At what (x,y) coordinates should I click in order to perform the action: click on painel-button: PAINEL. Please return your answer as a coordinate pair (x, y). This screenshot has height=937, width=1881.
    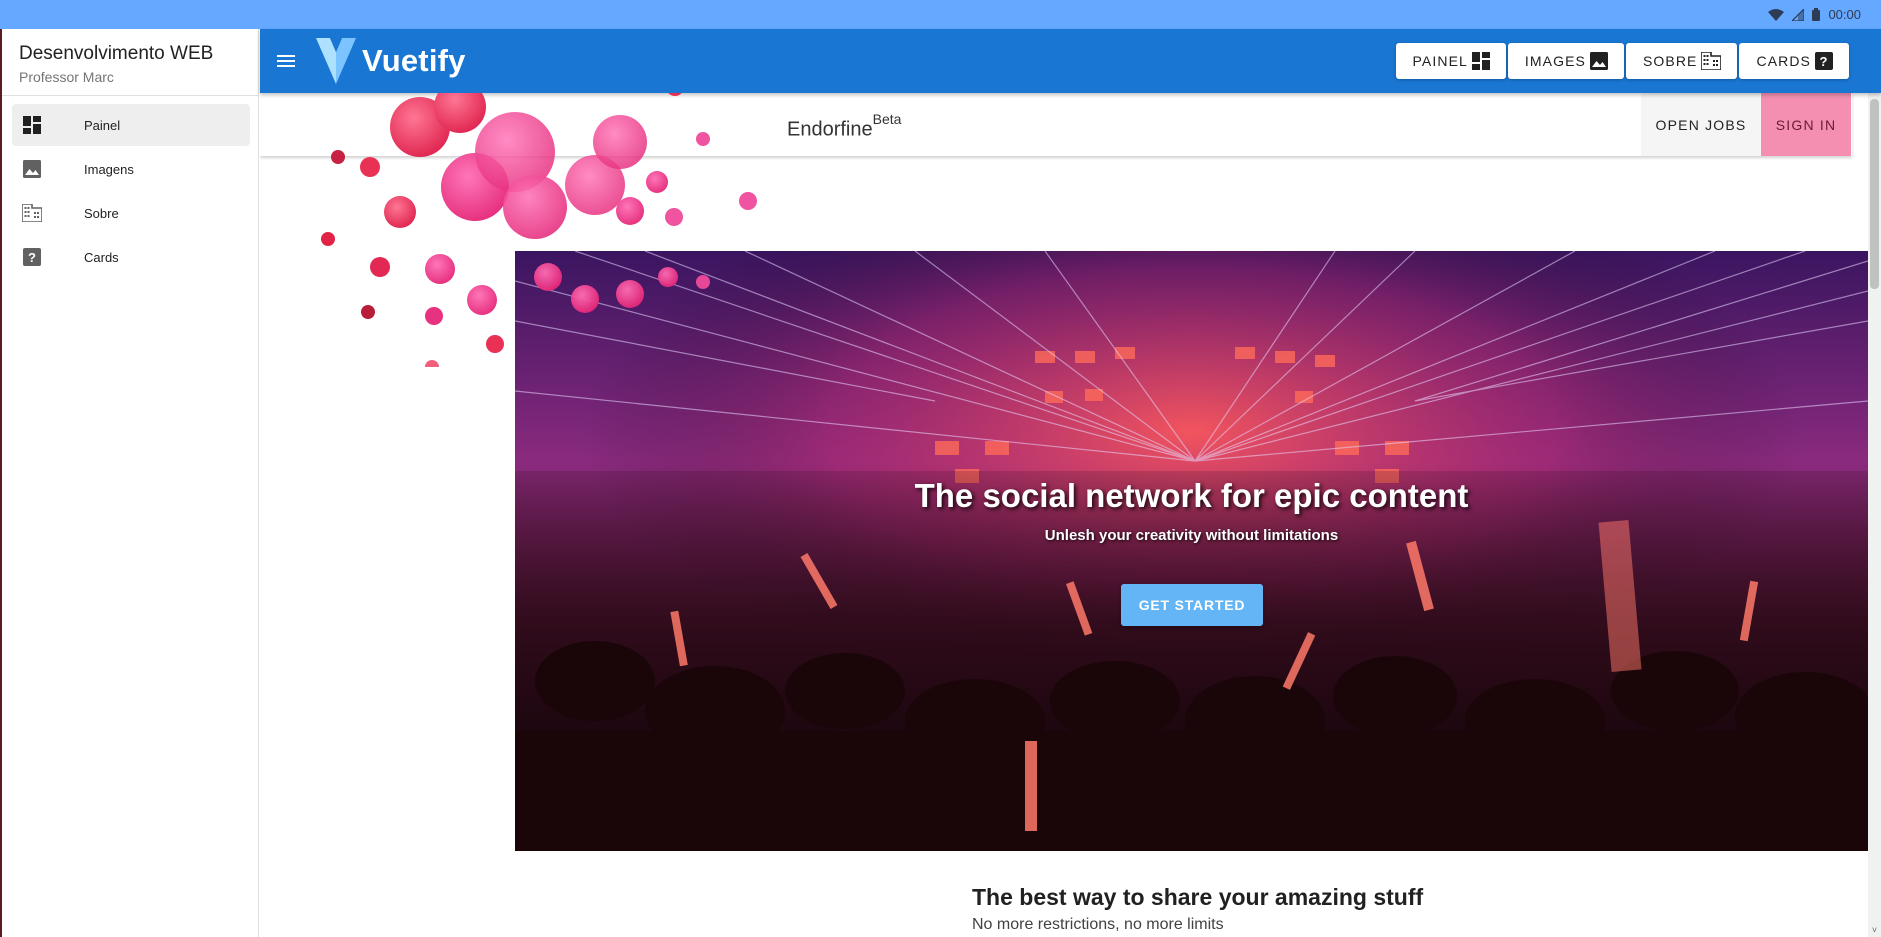
    Looking at the image, I should click on (1450, 61).